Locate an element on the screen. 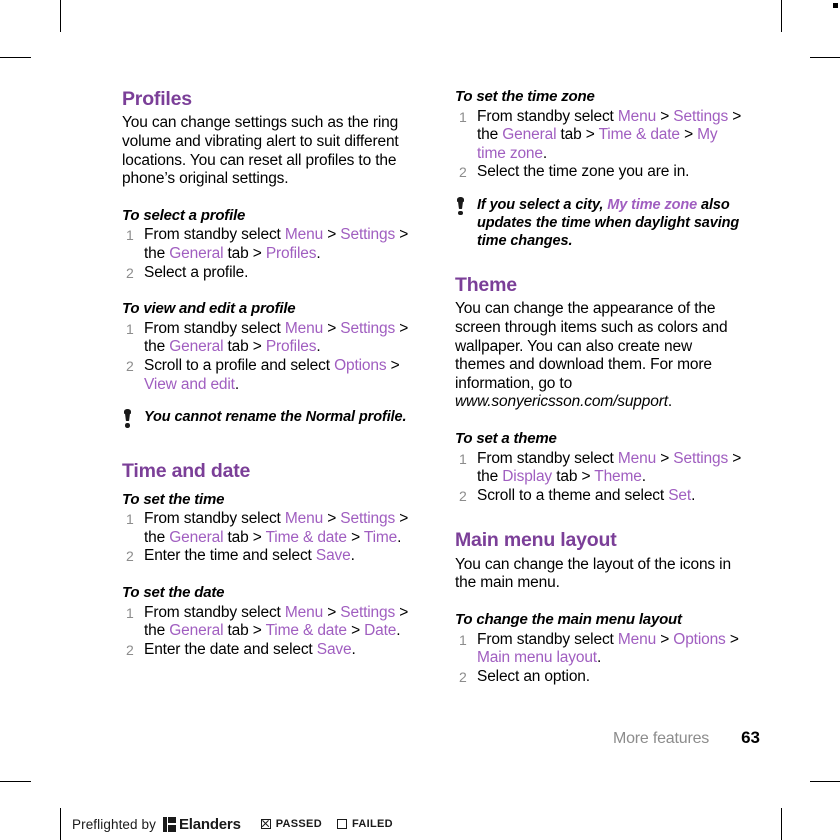  procedure-title-set-date: To set the date is located at coordinates (173, 592).